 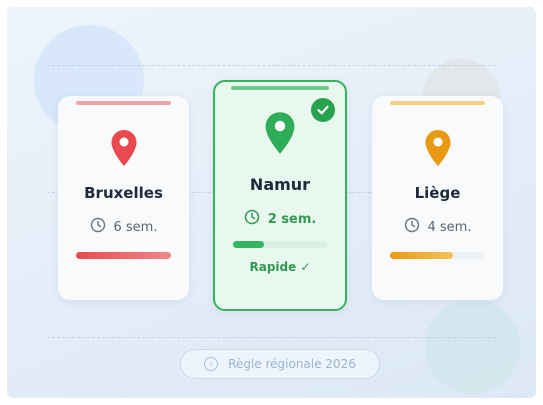 I want to click on info-icon: i, so click(x=211, y=364).